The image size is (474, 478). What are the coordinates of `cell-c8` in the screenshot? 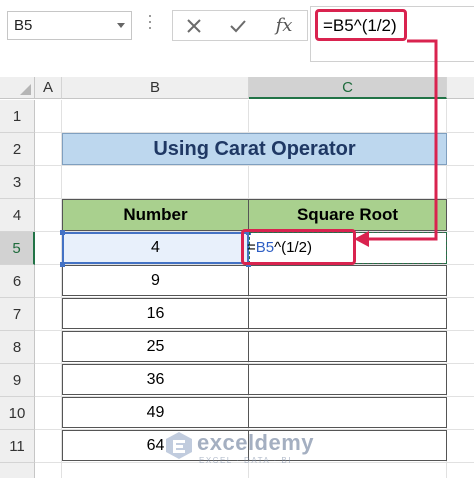 It's located at (347, 346).